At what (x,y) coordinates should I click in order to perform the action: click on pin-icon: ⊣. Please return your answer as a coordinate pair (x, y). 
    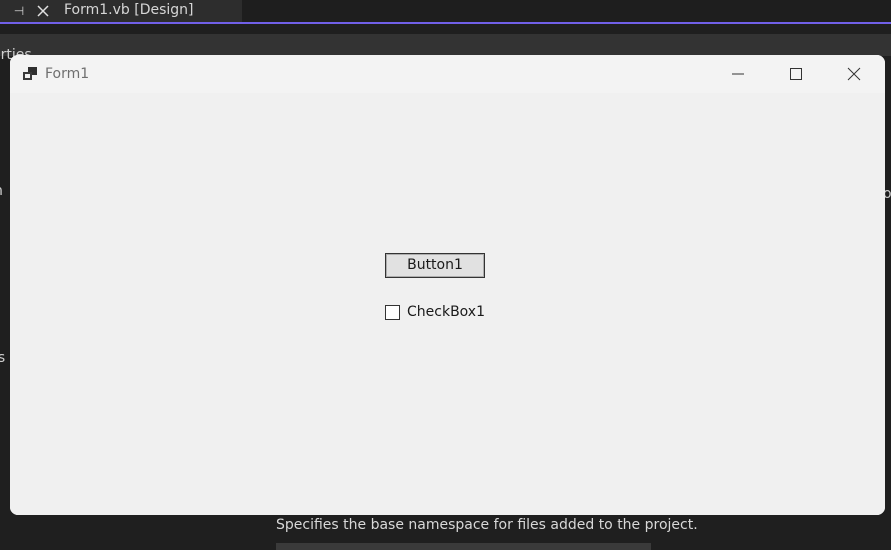
    Looking at the image, I should click on (19, 11).